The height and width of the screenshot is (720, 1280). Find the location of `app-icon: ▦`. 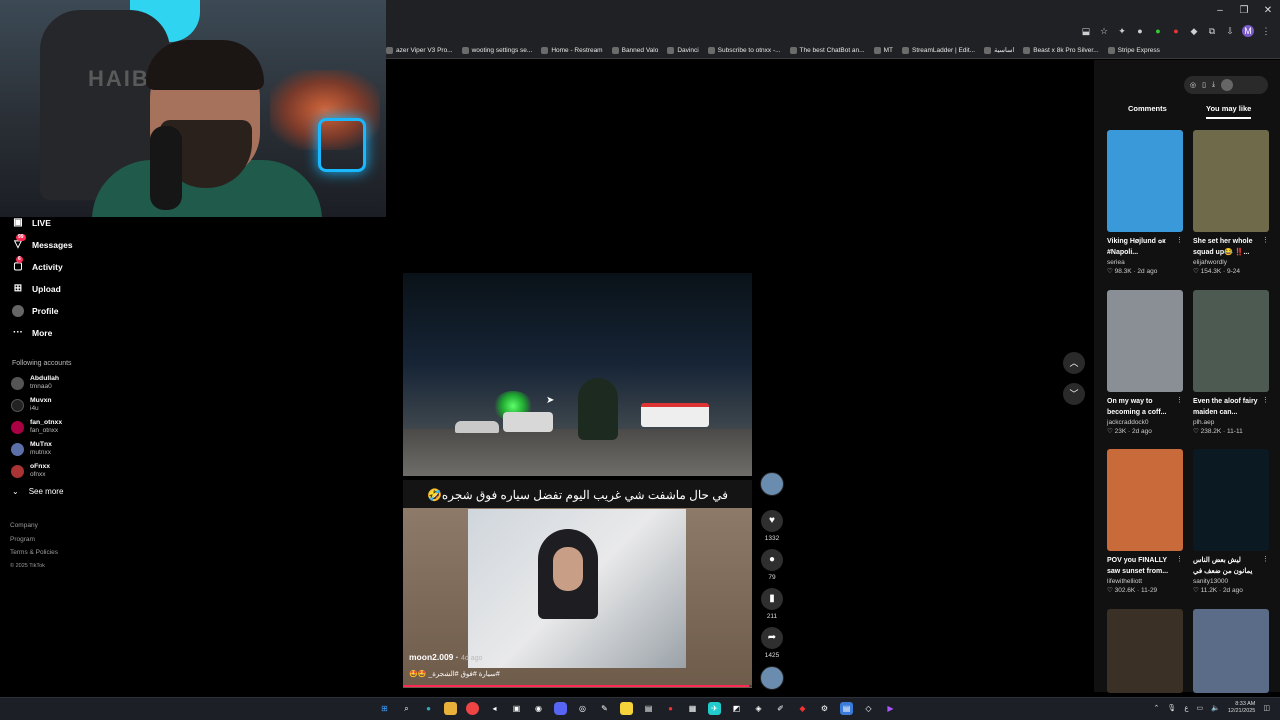

app-icon: ▦ is located at coordinates (692, 708).